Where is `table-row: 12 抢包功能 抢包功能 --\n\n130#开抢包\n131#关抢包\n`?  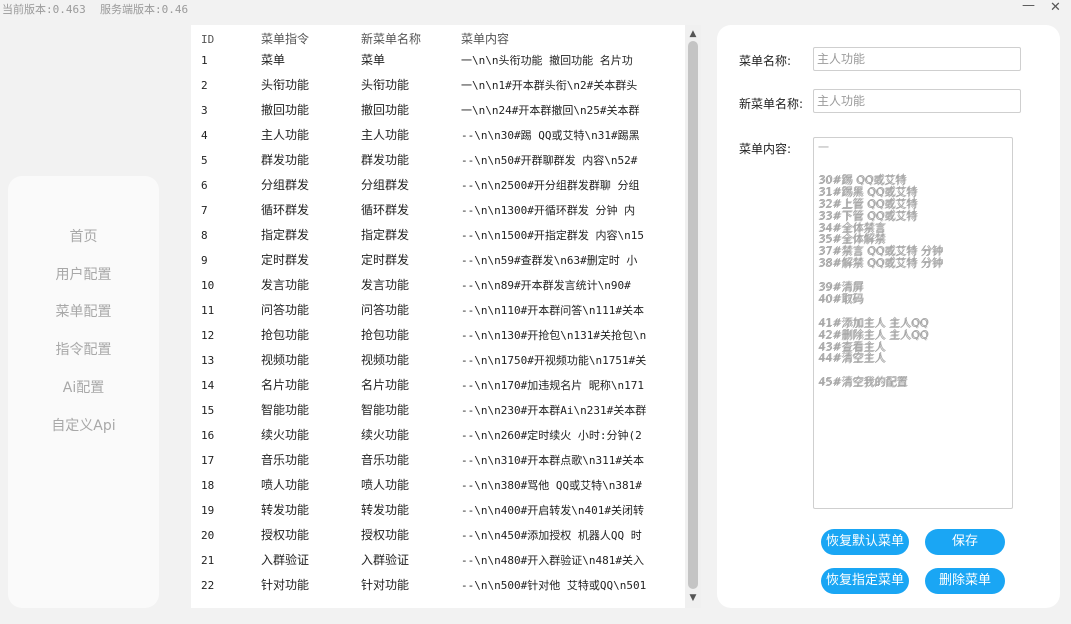
table-row: 12 抢包功能 抢包功能 --\n\n130#开抢包\n131#关抢包\n is located at coordinates (437, 335).